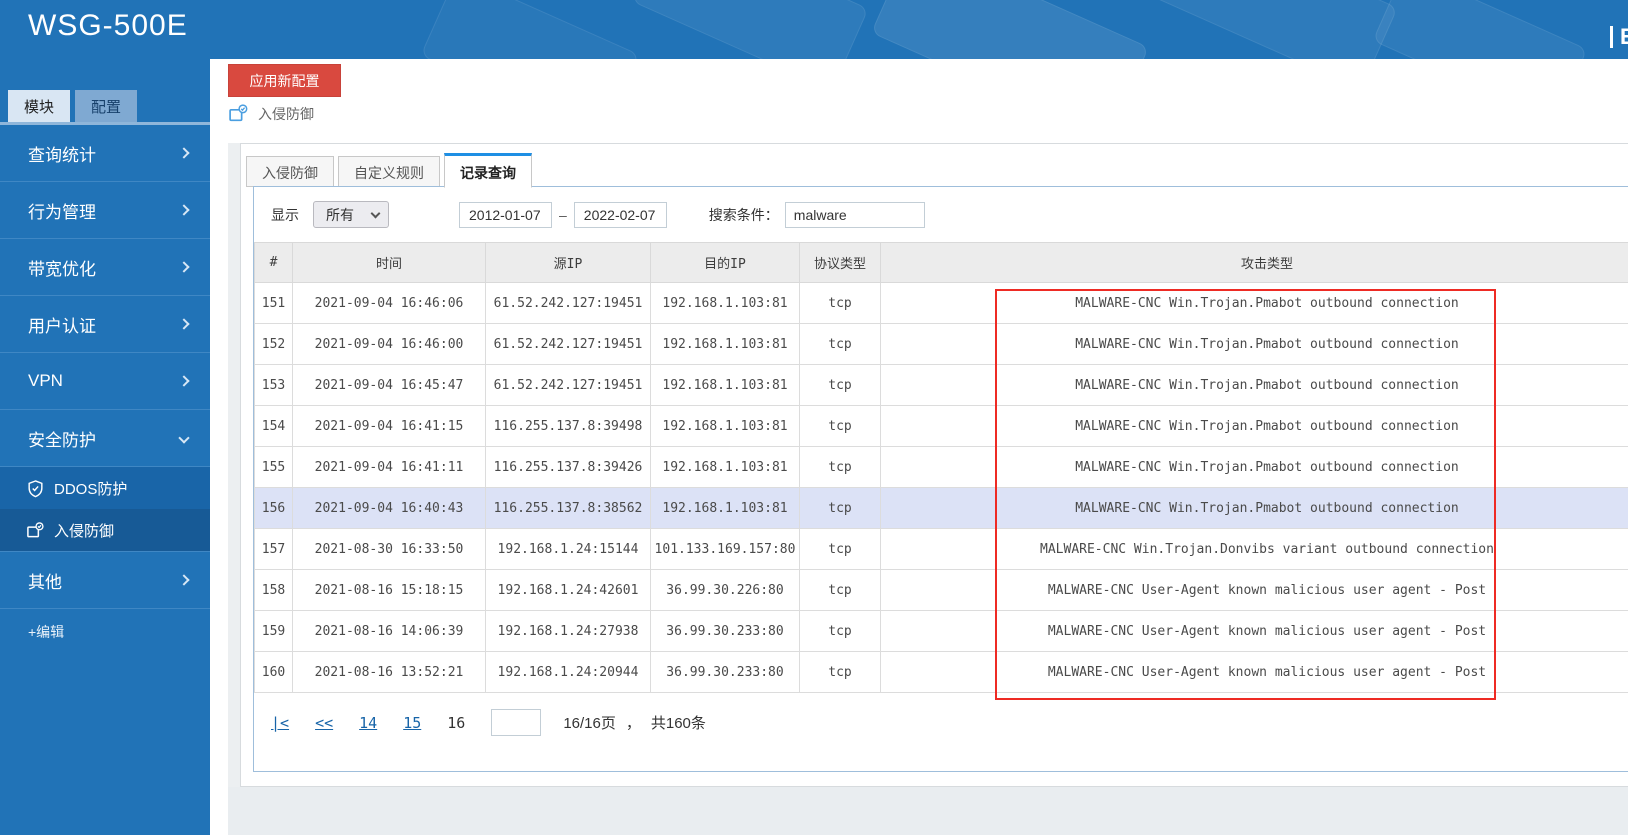 This screenshot has width=1628, height=835. I want to click on sidebar-item-label: 安全防护, so click(62, 440).